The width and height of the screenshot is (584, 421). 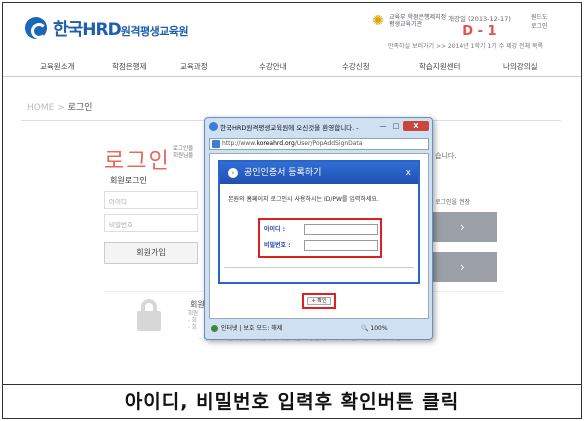 I want to click on cert-register-button: ›, so click(x=465, y=267).